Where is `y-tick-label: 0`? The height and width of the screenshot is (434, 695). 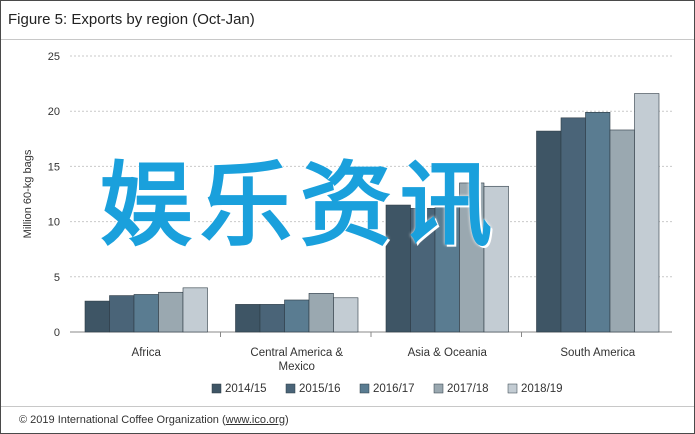
y-tick-label: 0 is located at coordinates (57, 333).